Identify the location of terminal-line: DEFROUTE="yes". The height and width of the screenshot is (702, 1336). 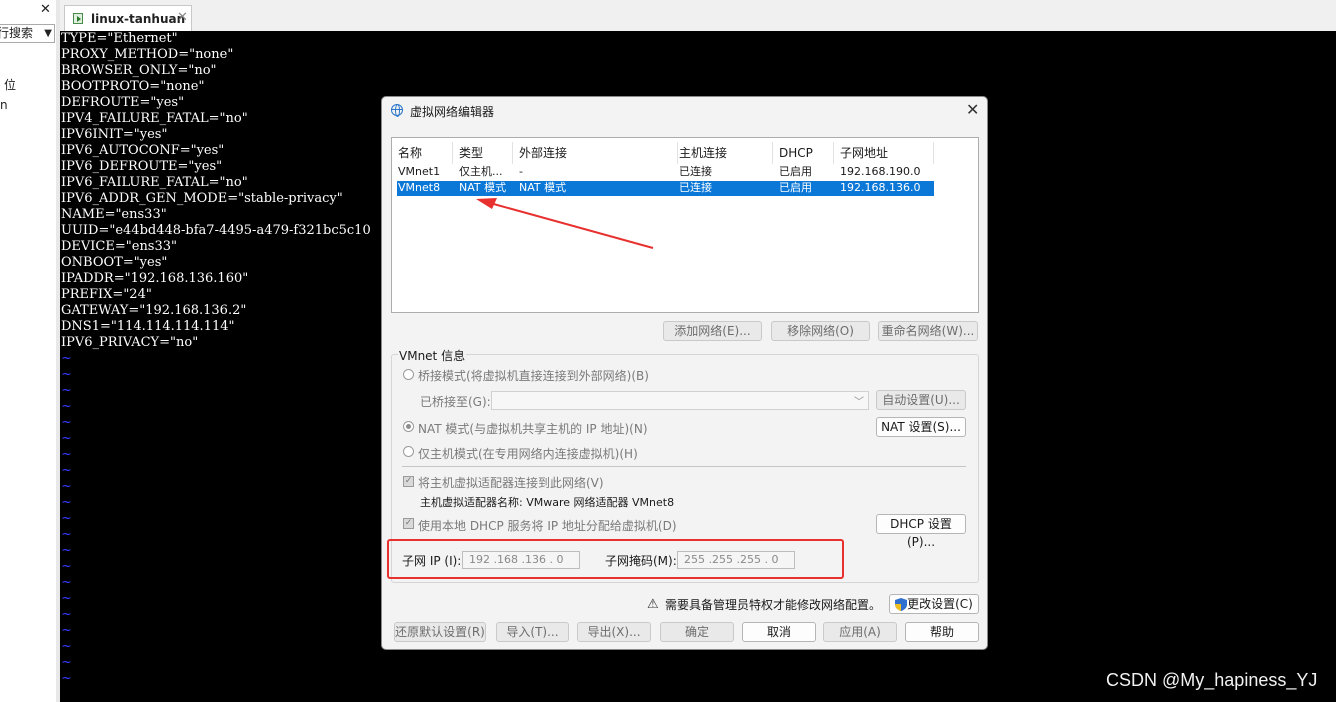
(123, 102).